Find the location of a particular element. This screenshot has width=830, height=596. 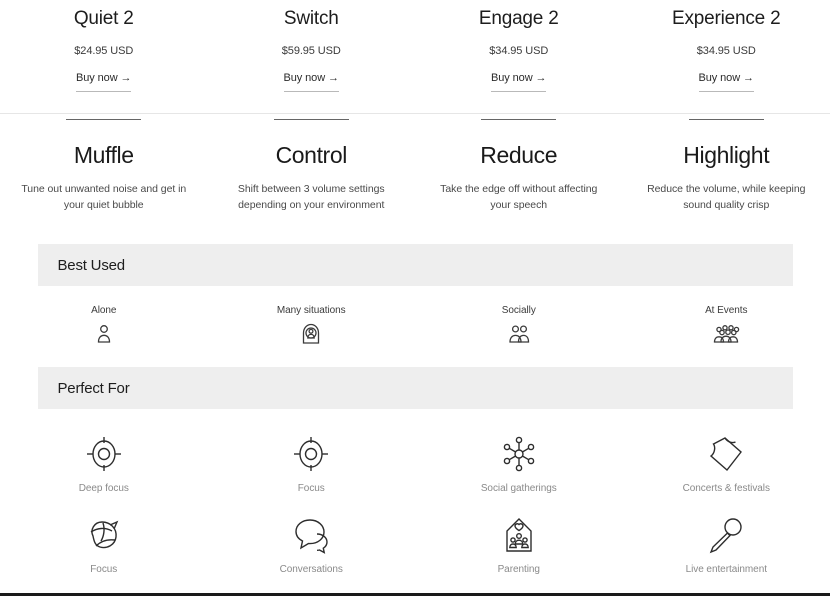

section-divider is located at coordinates (415, 113).